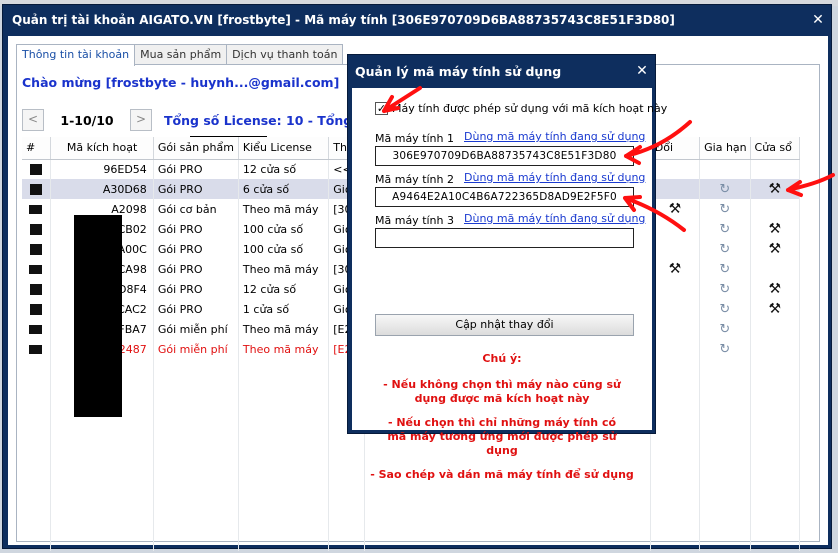 The image size is (838, 553). What do you see at coordinates (504, 197) in the screenshot?
I see `machine-code-2-field: A9464E2A10C4B6A722365D8AD9E2F5F0` at bounding box center [504, 197].